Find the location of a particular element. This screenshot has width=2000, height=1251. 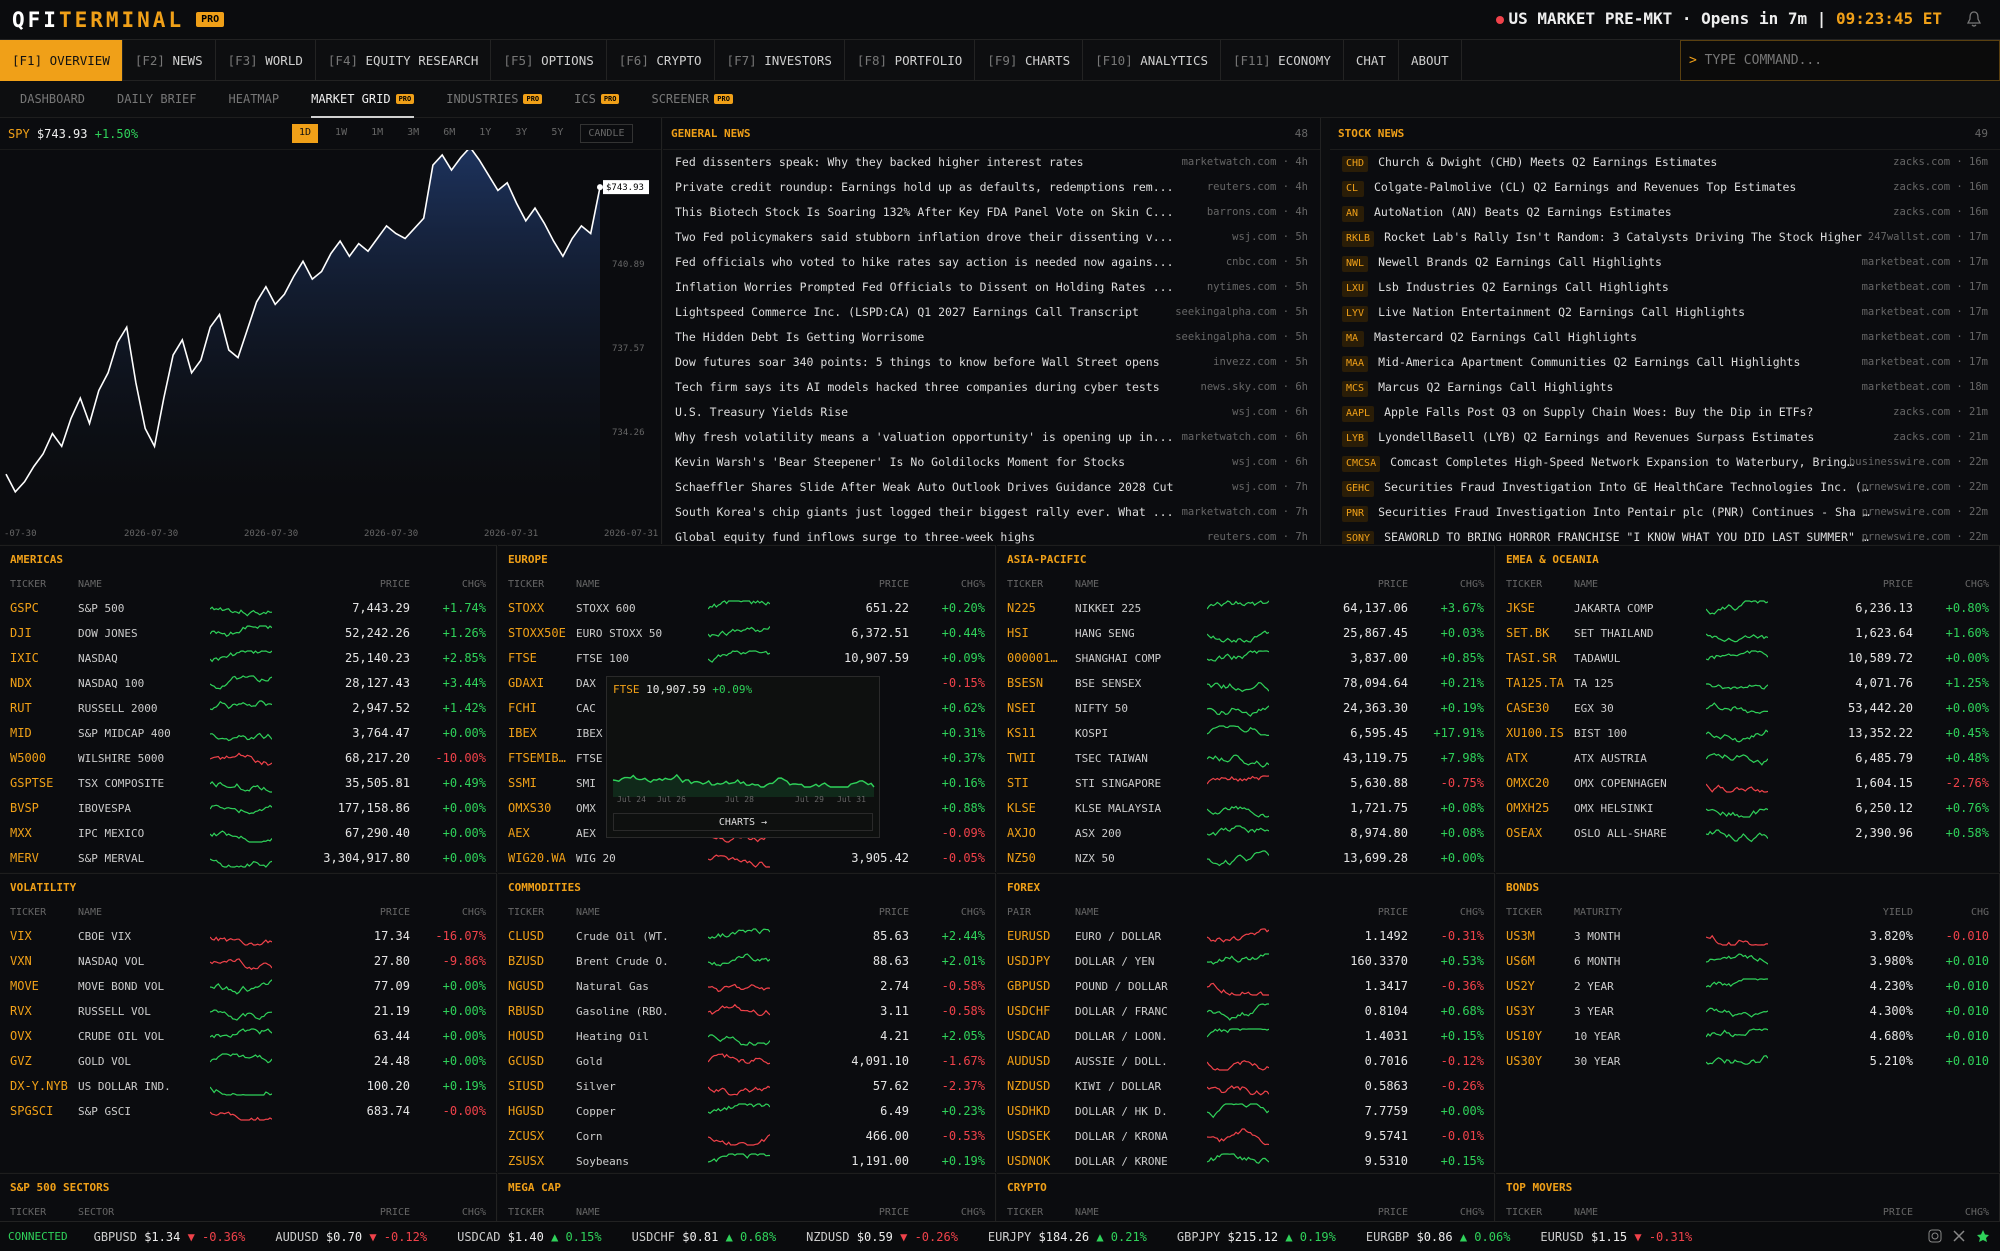

row-ticker: WIG20.WA is located at coordinates (537, 858).